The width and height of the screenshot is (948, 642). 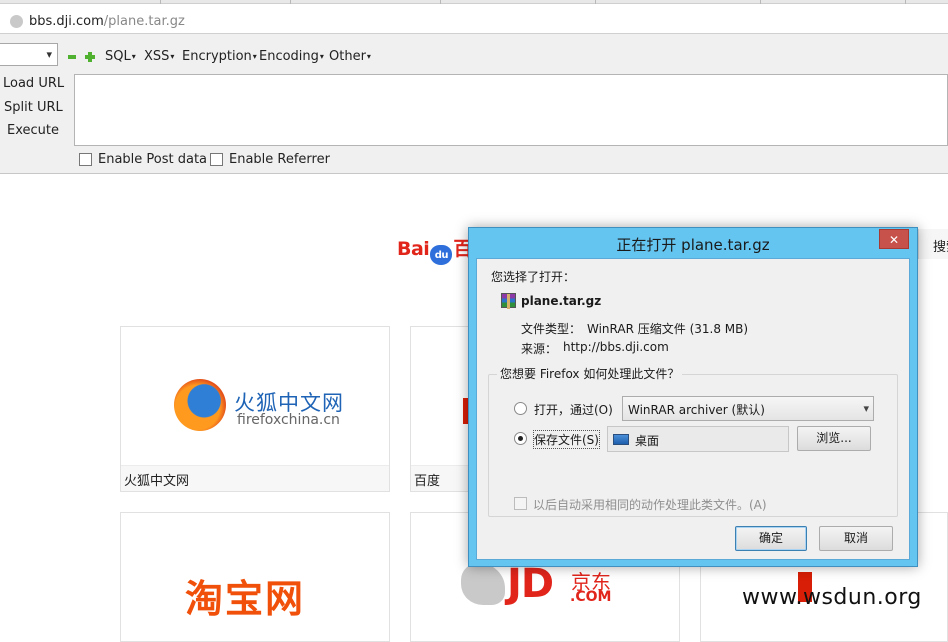 I want to click on url-text: bbs.dji.com/plane.tar.gz, so click(x=107, y=21).